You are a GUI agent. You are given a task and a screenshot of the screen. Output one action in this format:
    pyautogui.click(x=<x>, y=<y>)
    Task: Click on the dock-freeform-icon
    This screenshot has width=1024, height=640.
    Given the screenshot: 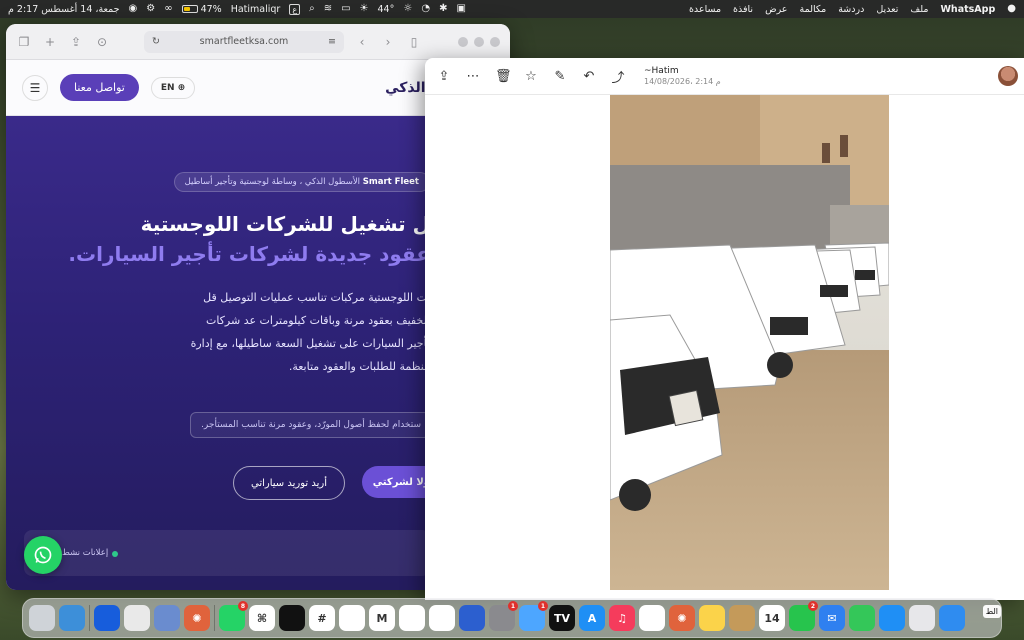 What is the action you would take?
    pyautogui.click(x=652, y=618)
    